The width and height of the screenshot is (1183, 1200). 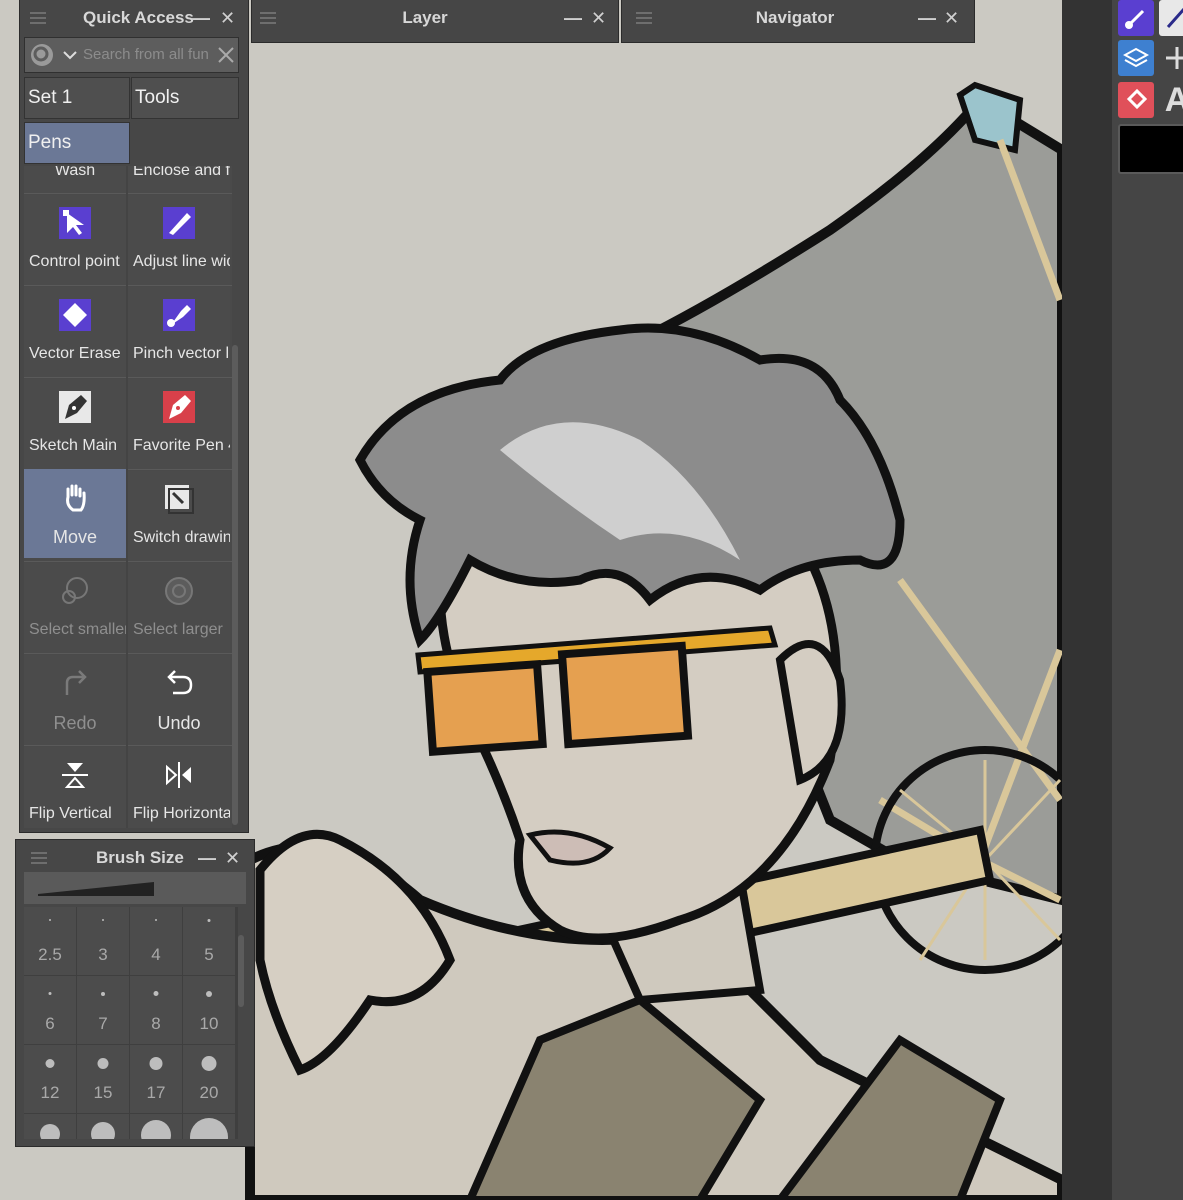 I want to click on control-point-icon, so click(x=75, y=223).